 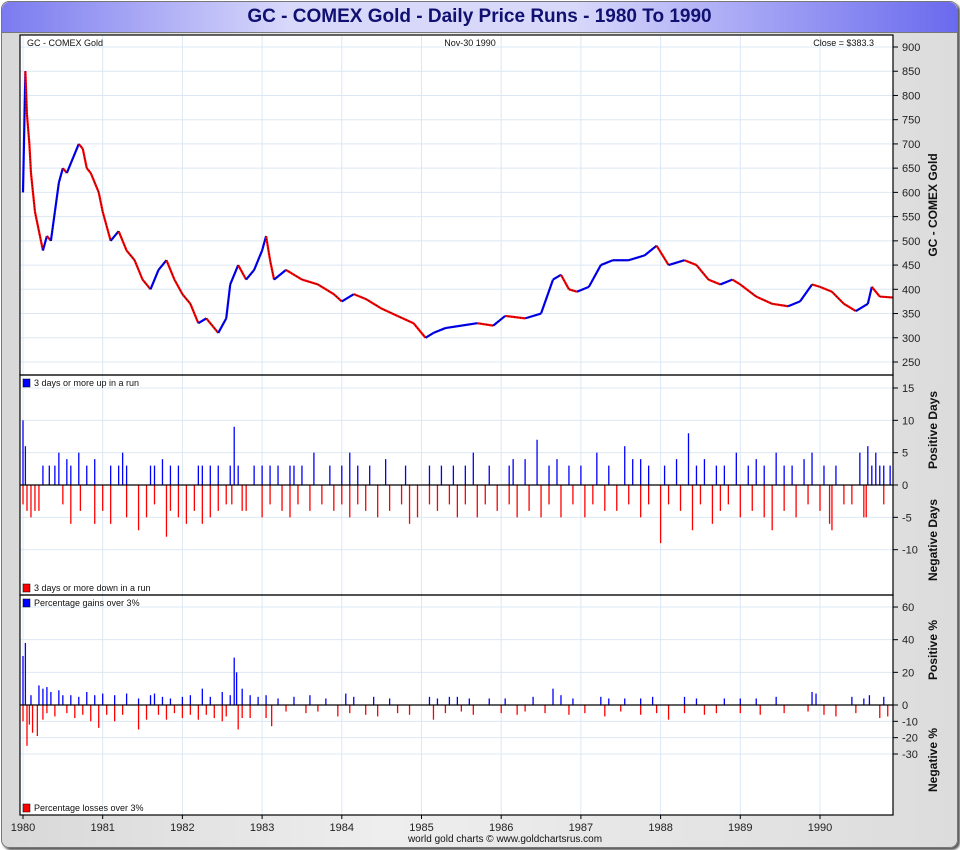 What do you see at coordinates (933, 204) in the screenshot?
I see `y-axis-title: GC - COMEX Gold` at bounding box center [933, 204].